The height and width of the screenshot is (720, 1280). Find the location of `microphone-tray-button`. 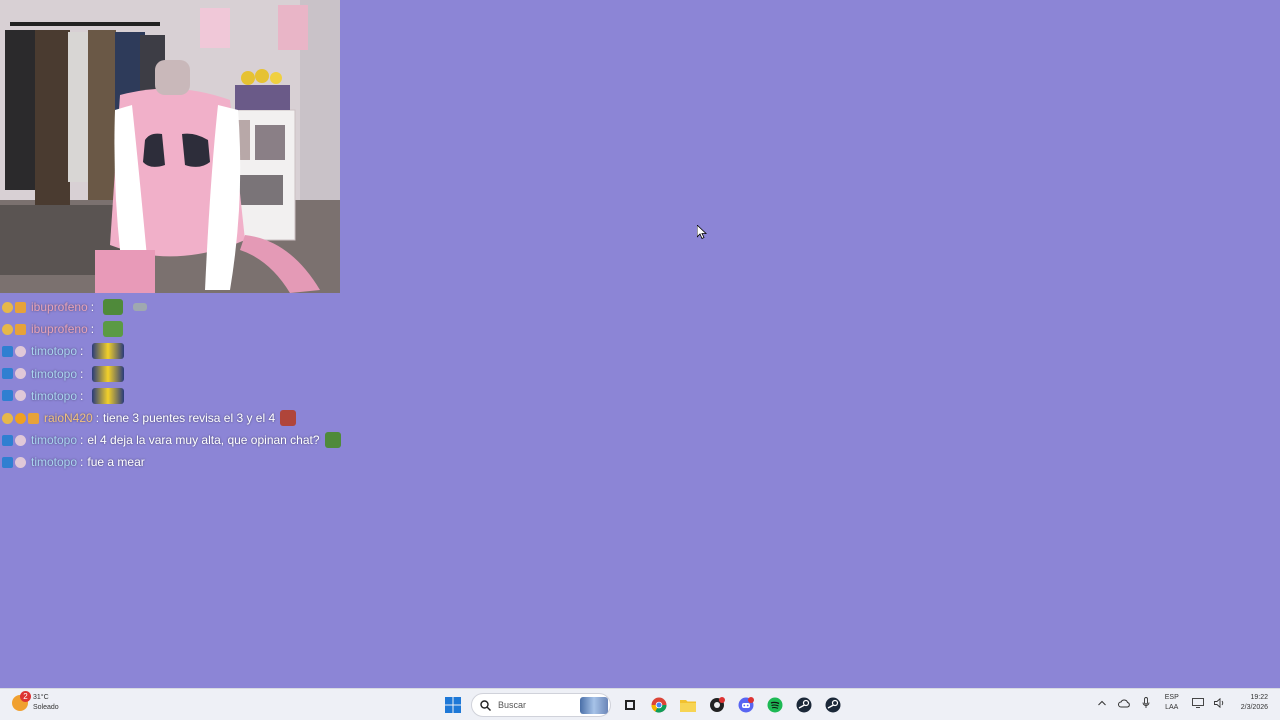

microphone-tray-button is located at coordinates (1146, 703).